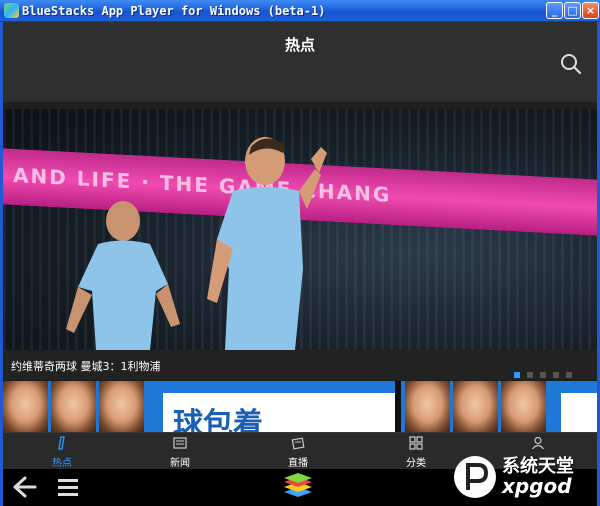 This screenshot has height=506, width=600. Describe the element at coordinates (62, 463) in the screenshot. I see `tab-label: 热点` at that location.